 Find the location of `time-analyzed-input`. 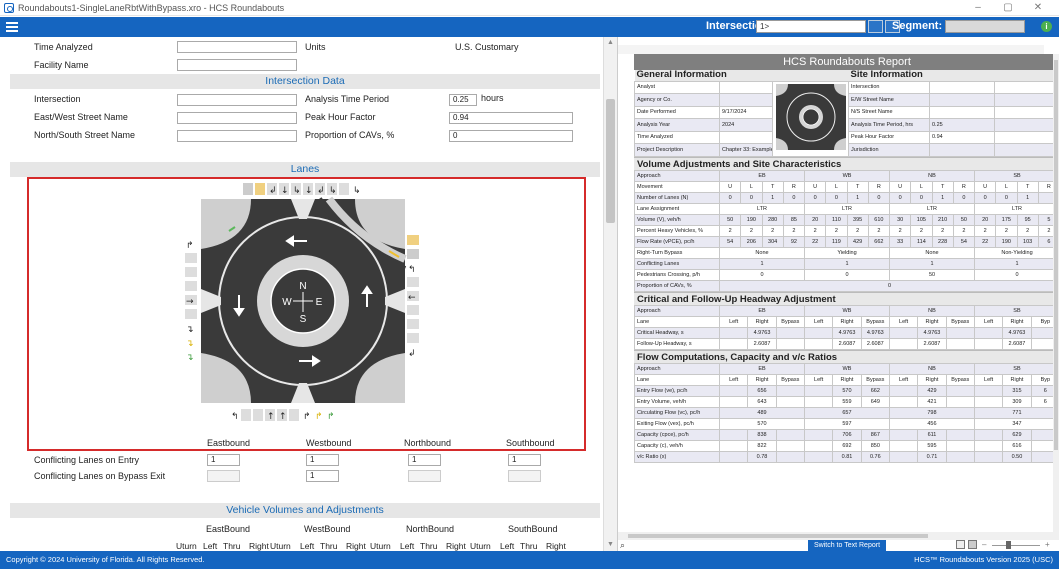

time-analyzed-input is located at coordinates (237, 47).